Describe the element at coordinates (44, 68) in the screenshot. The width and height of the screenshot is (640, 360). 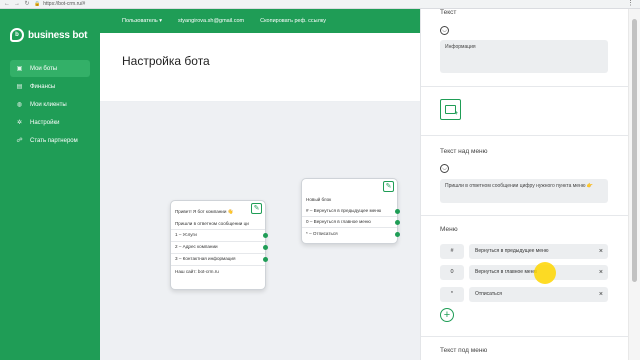
I see `sidebar-item-label: Мои боты` at that location.